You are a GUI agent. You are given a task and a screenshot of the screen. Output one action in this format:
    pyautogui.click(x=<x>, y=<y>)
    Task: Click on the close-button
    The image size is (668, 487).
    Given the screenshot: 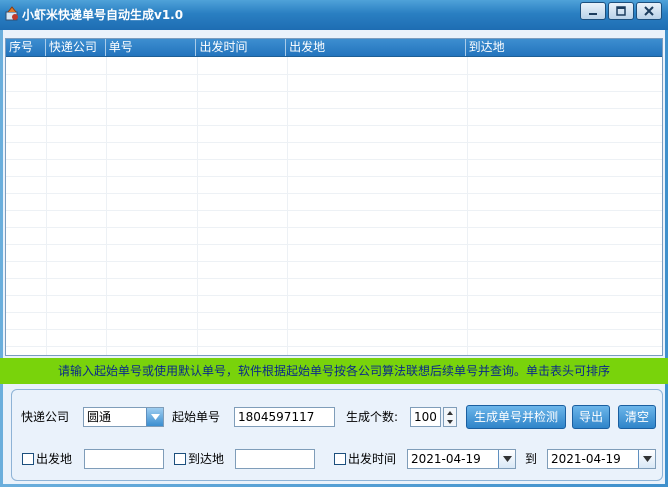 What is the action you would take?
    pyautogui.click(x=649, y=11)
    